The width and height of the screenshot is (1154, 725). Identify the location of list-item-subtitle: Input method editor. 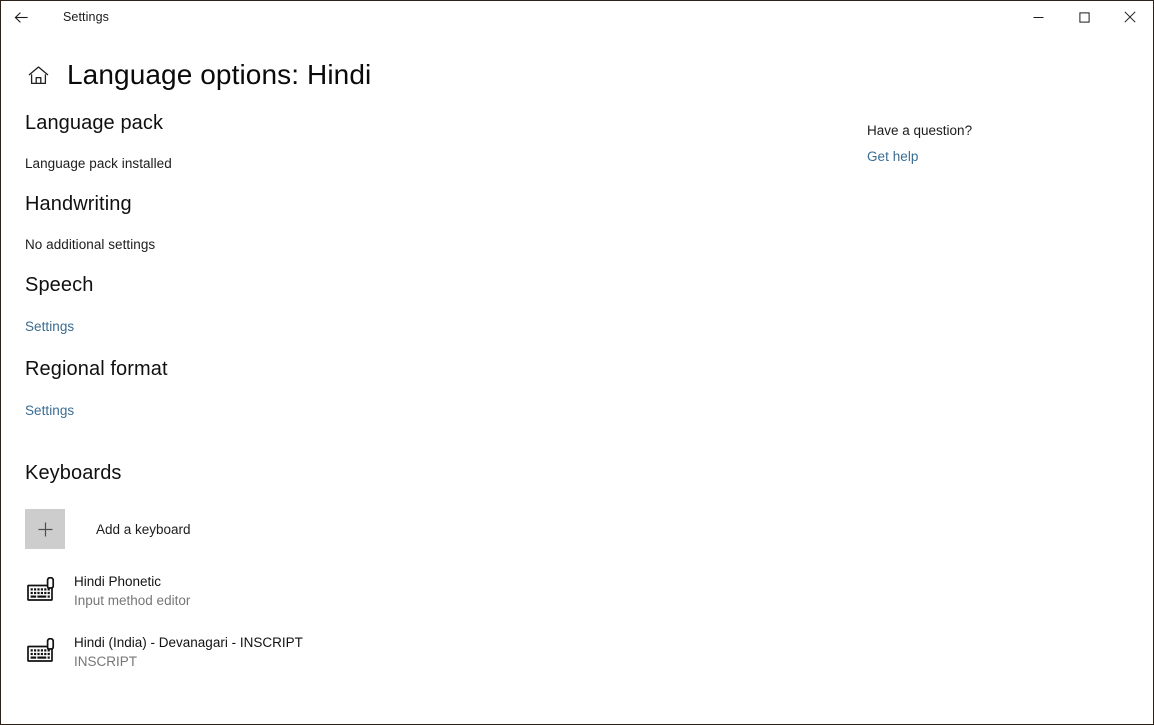
(132, 600).